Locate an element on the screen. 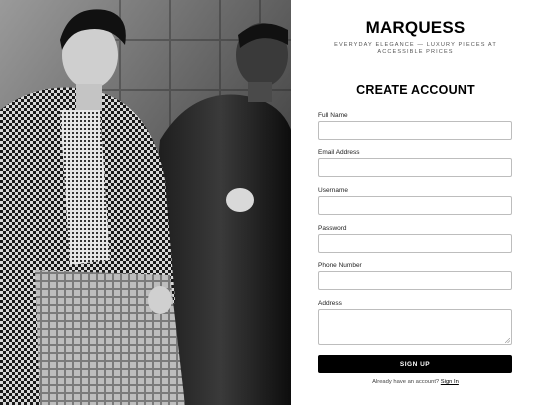 Image resolution: width=540 pixels, height=405 pixels. email-field is located at coordinates (415, 167).